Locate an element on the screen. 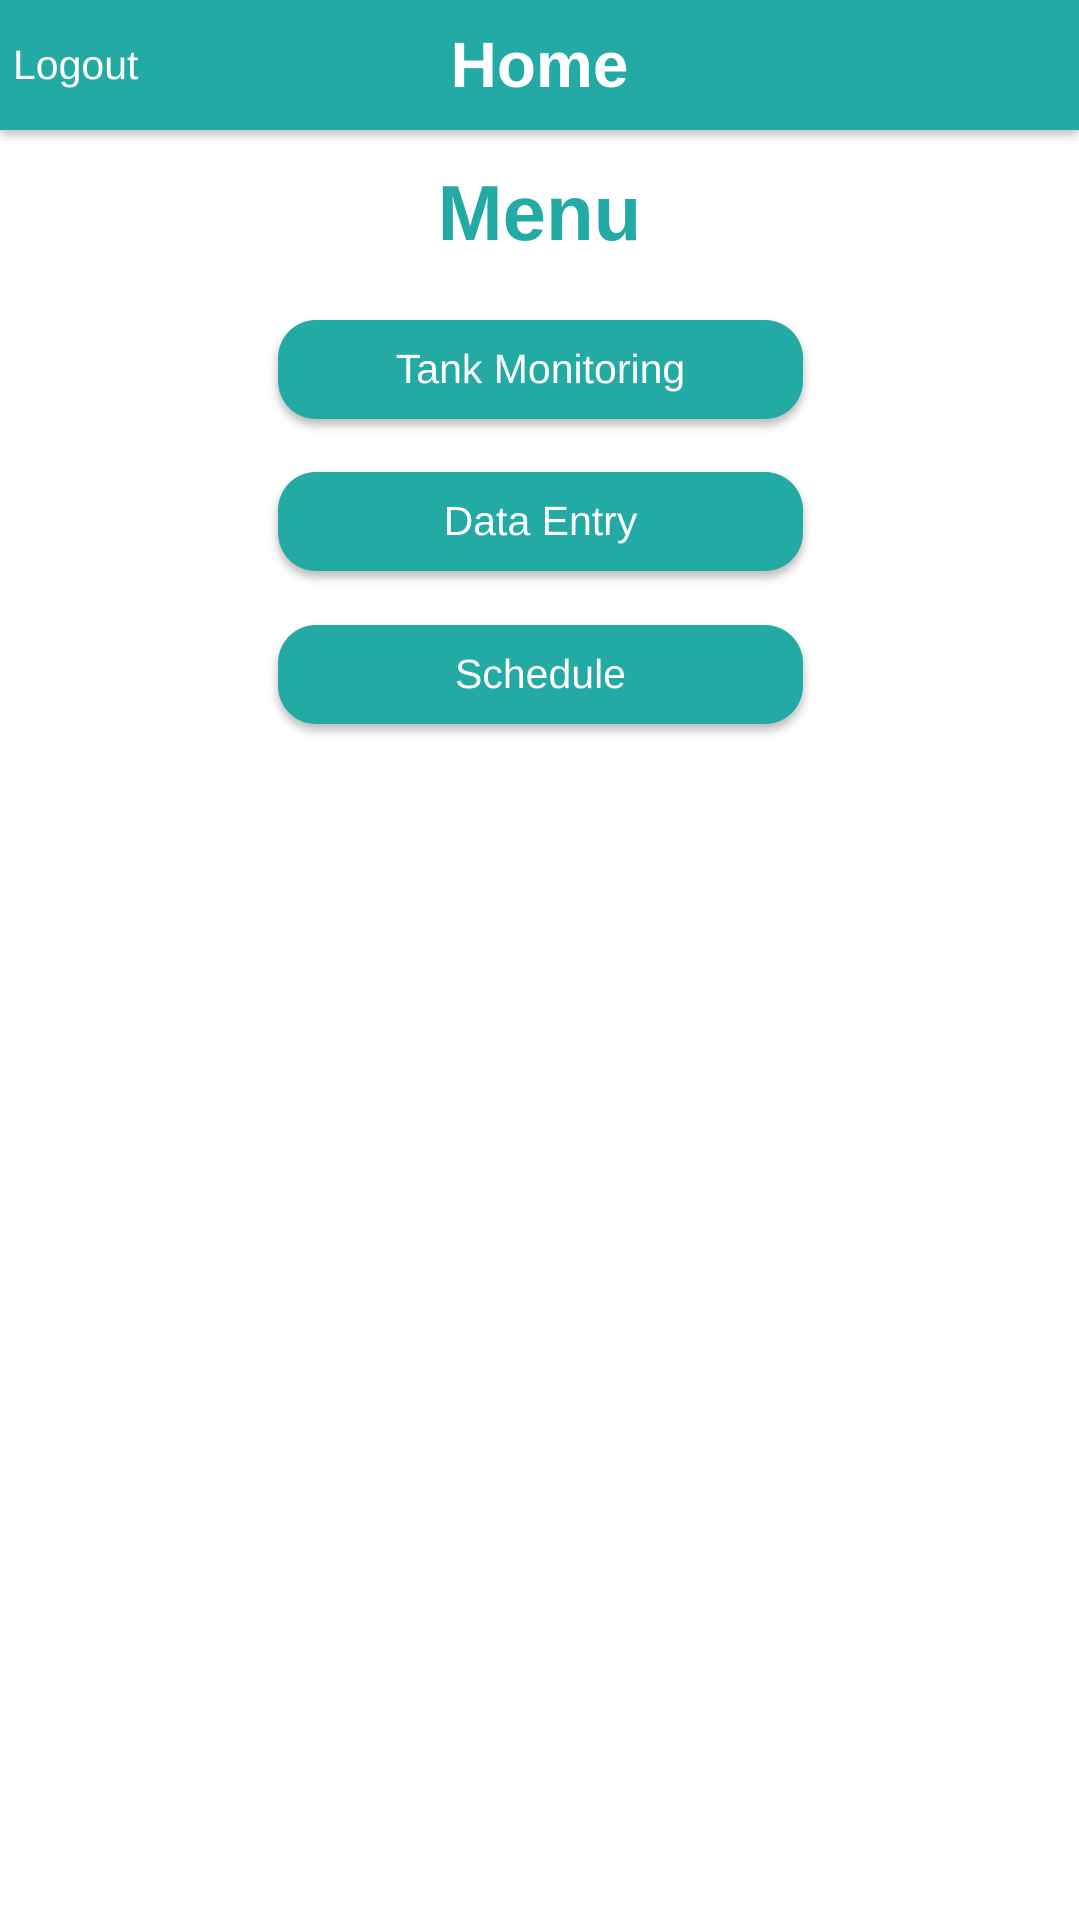  top-app-bar: Logout Home is located at coordinates (539, 65).